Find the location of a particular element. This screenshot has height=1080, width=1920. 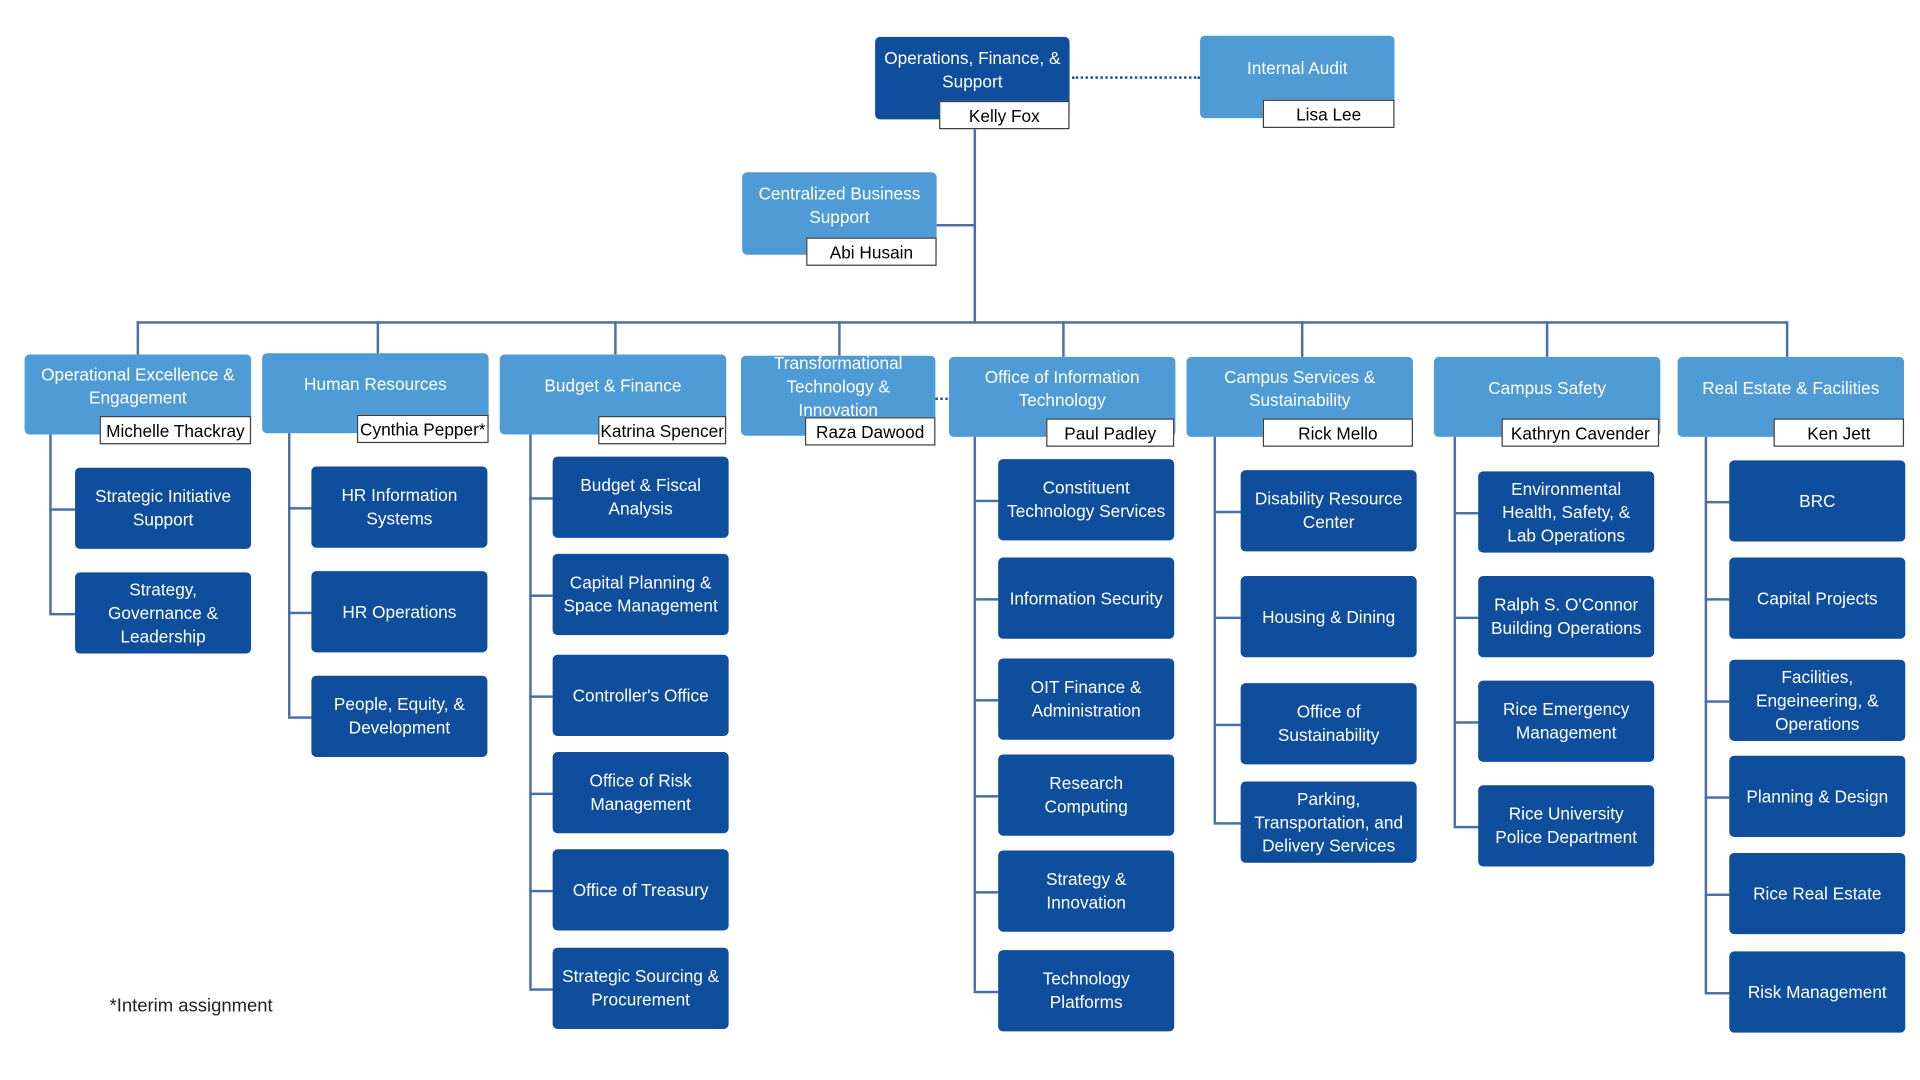

org-box-unit: Disability Resource Center is located at coordinates (1328, 511).